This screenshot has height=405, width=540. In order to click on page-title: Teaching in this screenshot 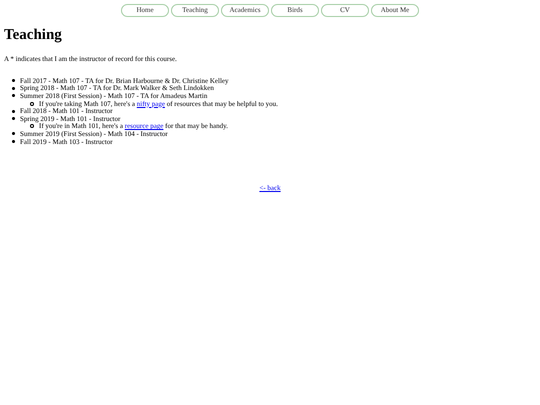, I will do `click(33, 35)`.